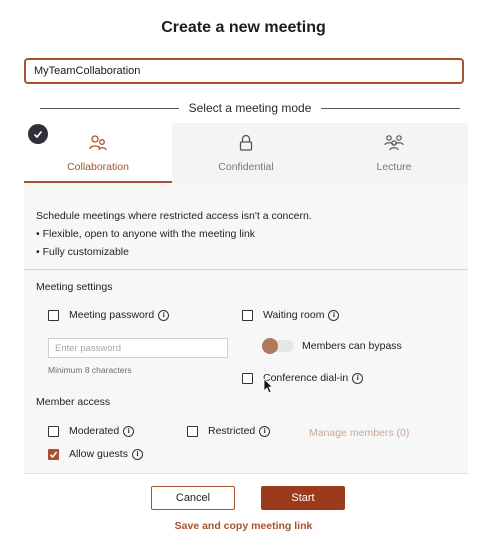 Image resolution: width=487 pixels, height=549 pixels. I want to click on mode-section-label: Select a meeting mode, so click(250, 108).